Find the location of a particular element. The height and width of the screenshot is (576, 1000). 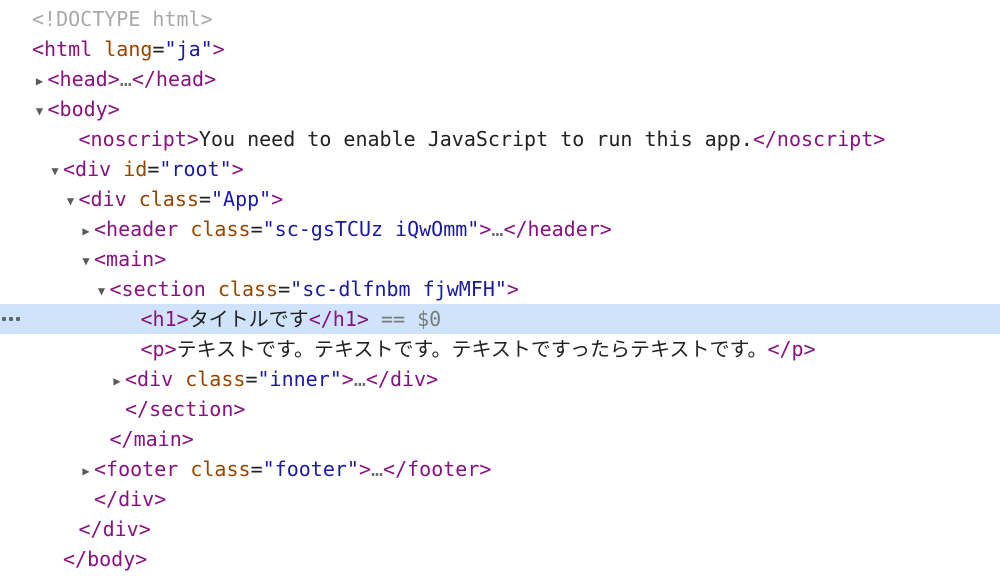

dom-node-content: ▼ <div id="root"> is located at coordinates (145, 170).